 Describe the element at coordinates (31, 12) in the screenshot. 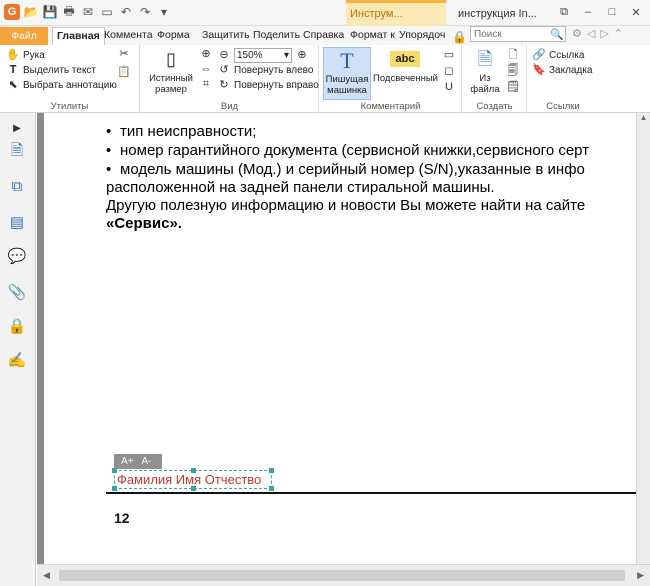

I see `open-folder-icon: 📂` at that location.